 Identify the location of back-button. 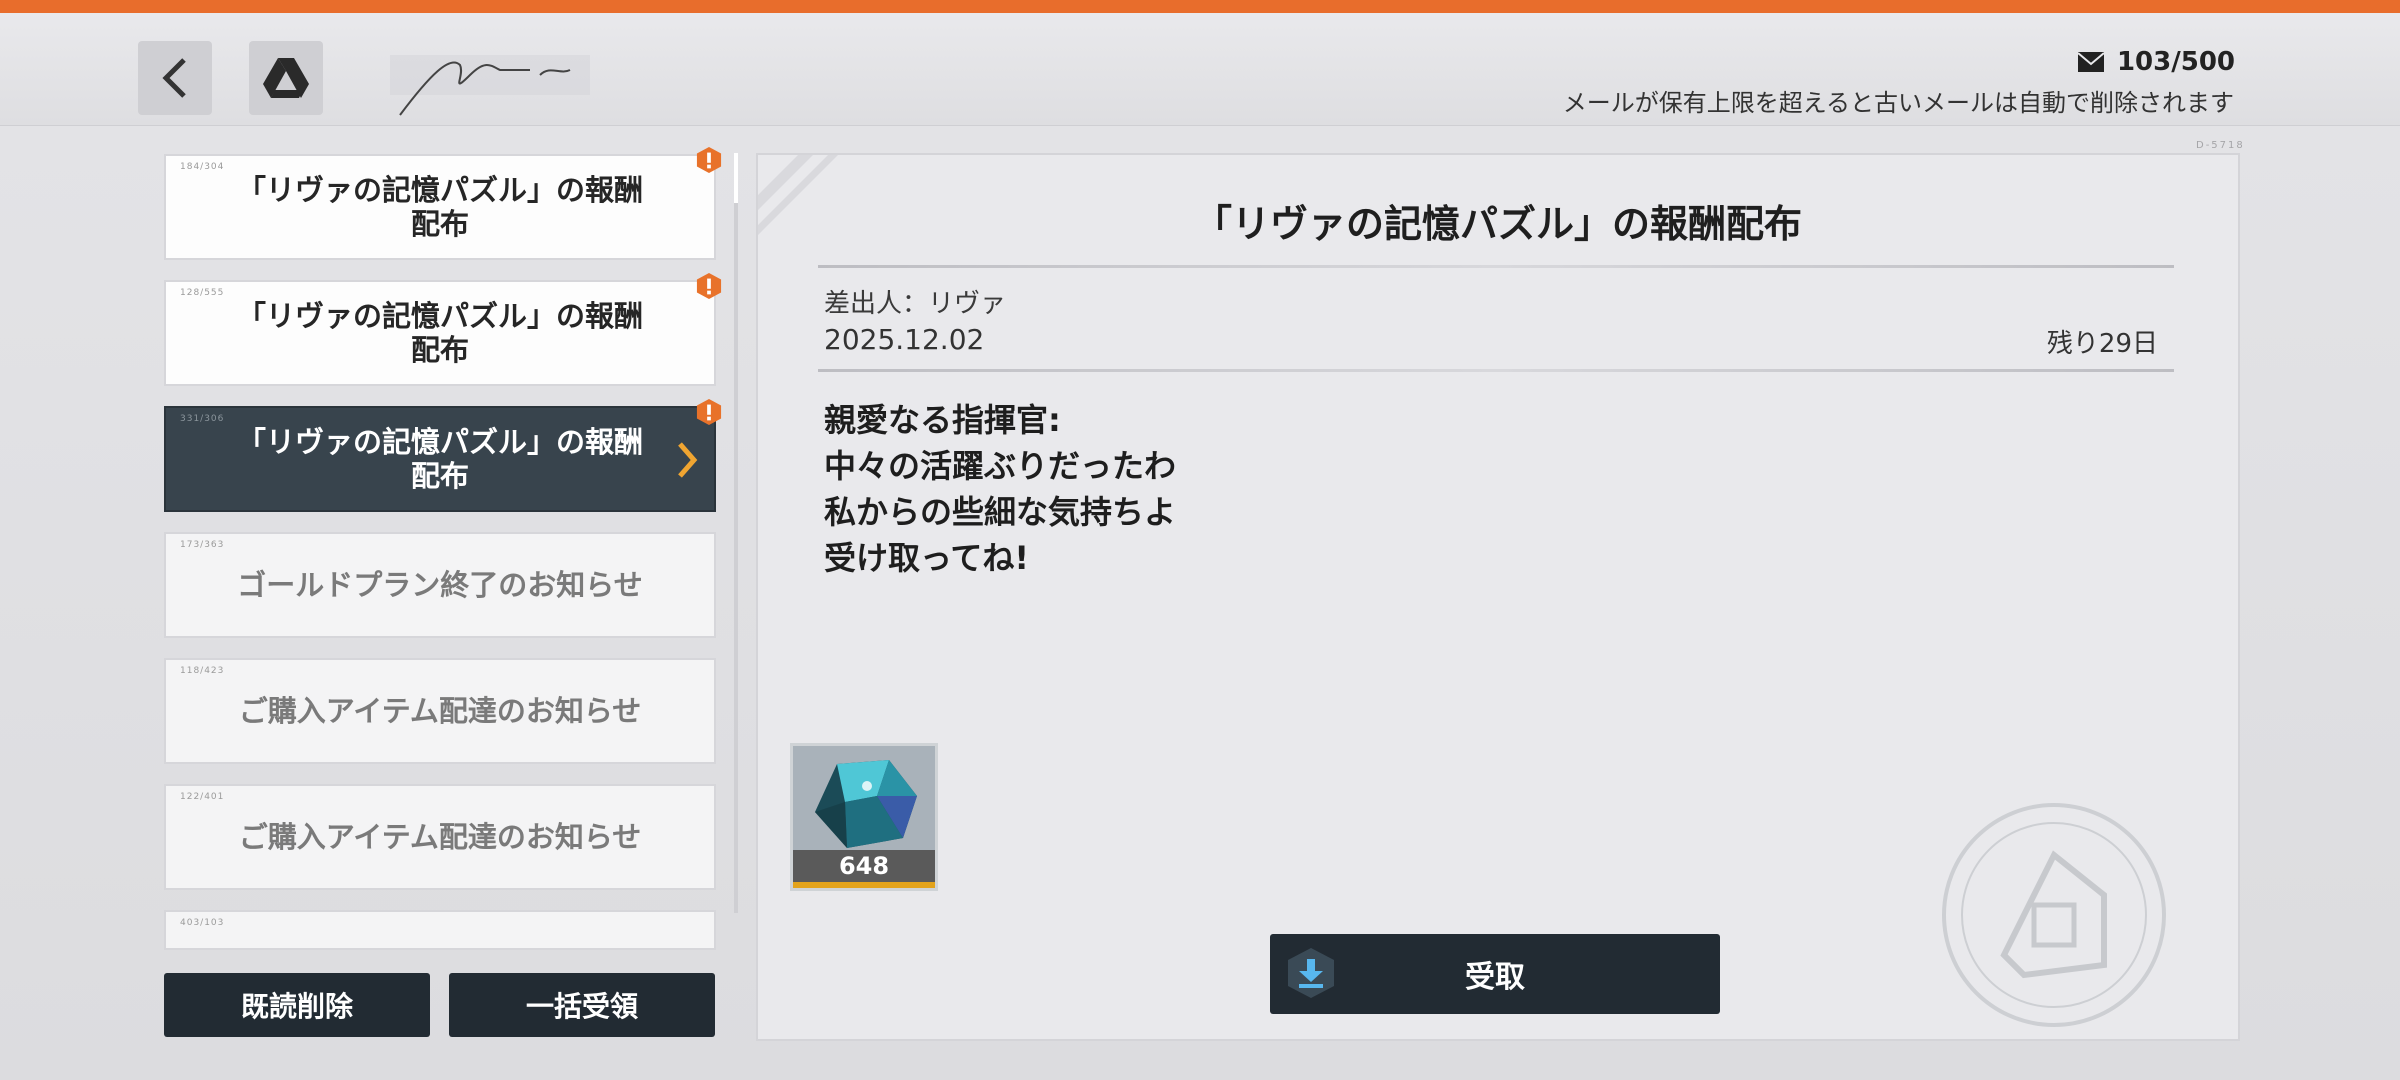
(175, 78).